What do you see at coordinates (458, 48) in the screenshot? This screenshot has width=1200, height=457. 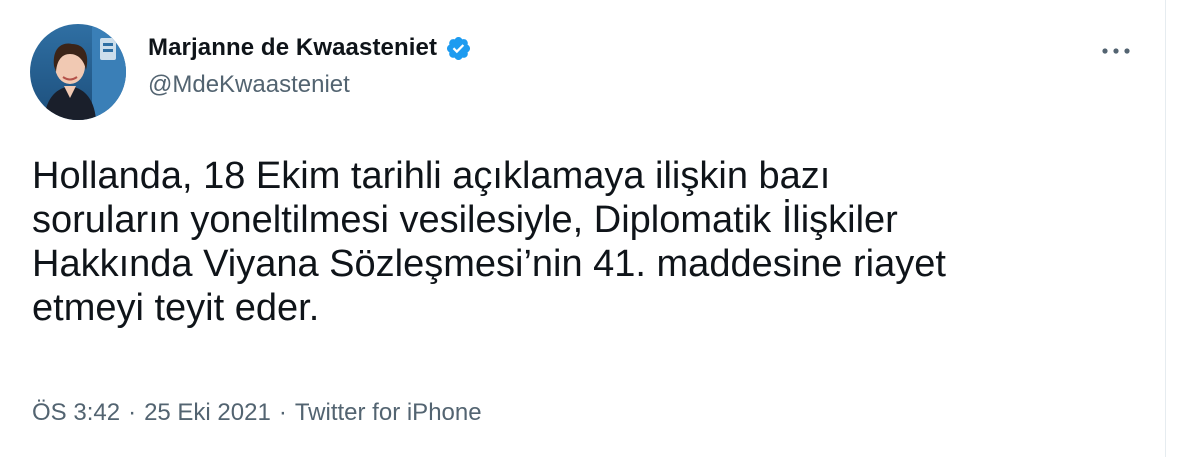 I see `verified-badge-icon` at bounding box center [458, 48].